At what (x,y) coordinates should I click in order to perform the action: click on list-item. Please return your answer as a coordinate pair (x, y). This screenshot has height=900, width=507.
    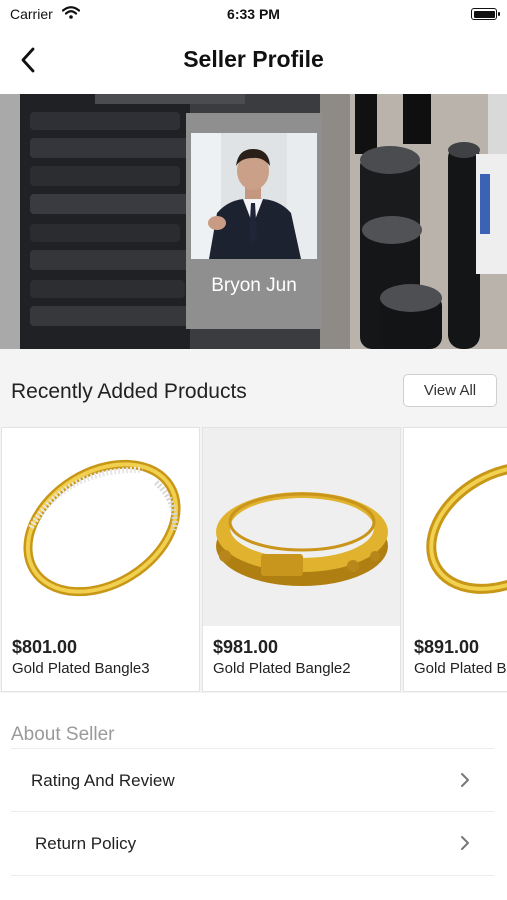
    Looking at the image, I should click on (252, 887).